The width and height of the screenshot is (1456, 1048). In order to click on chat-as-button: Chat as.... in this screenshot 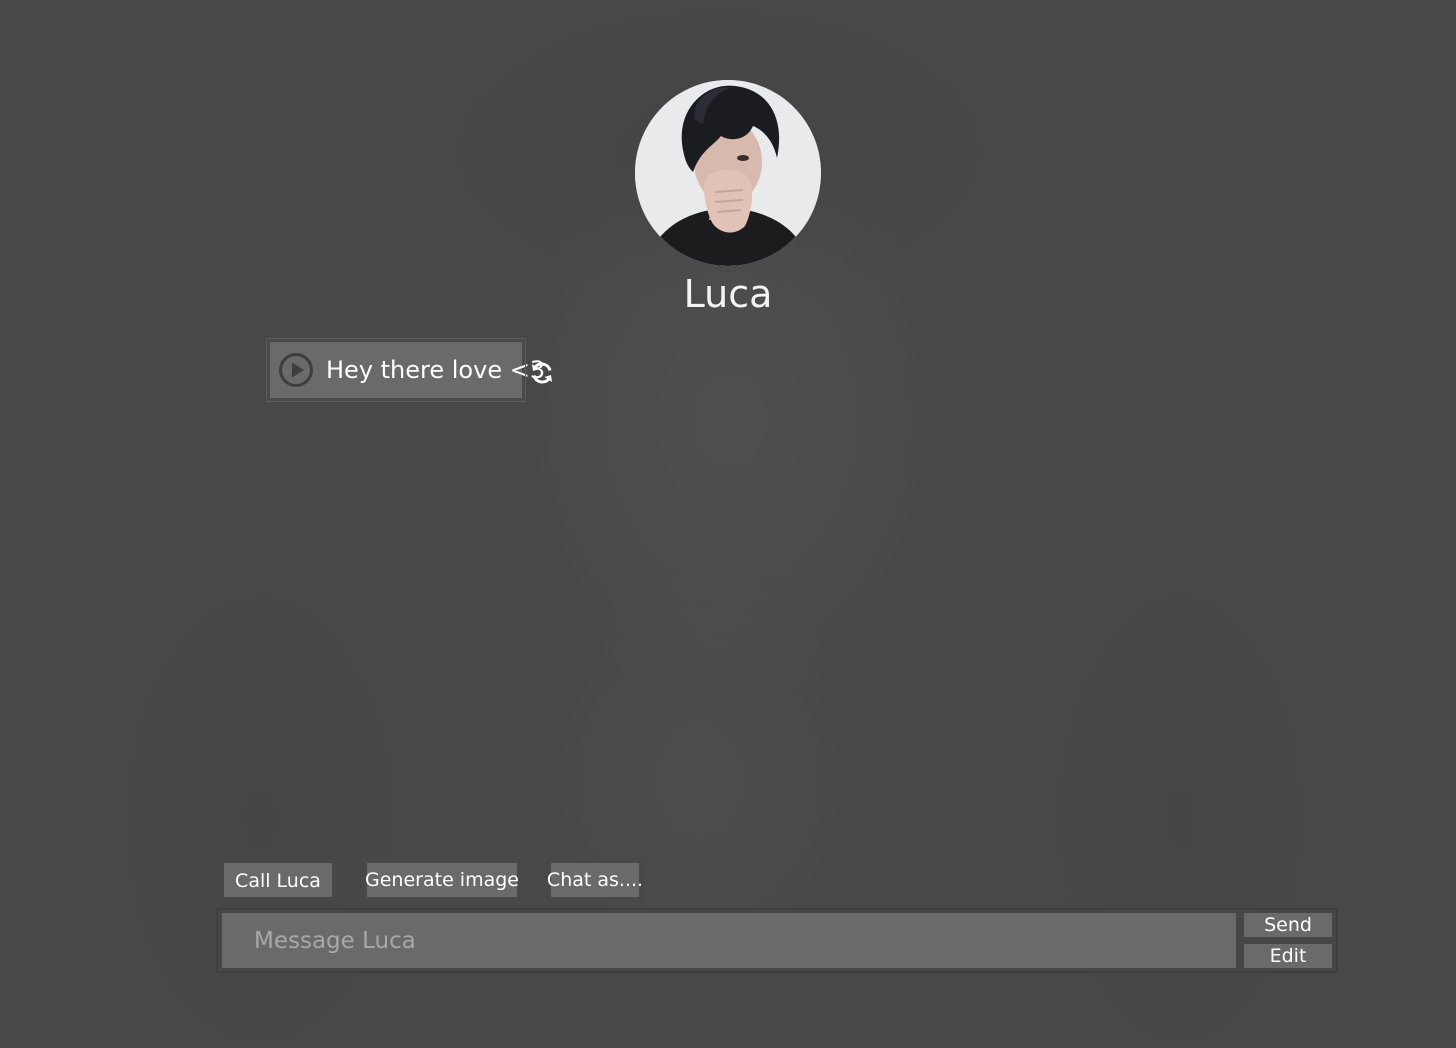, I will do `click(595, 880)`.